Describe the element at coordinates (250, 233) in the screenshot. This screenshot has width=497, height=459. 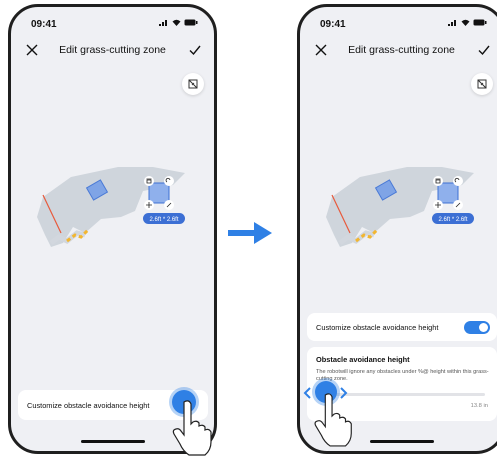
I see `transition-arrow-icon` at that location.